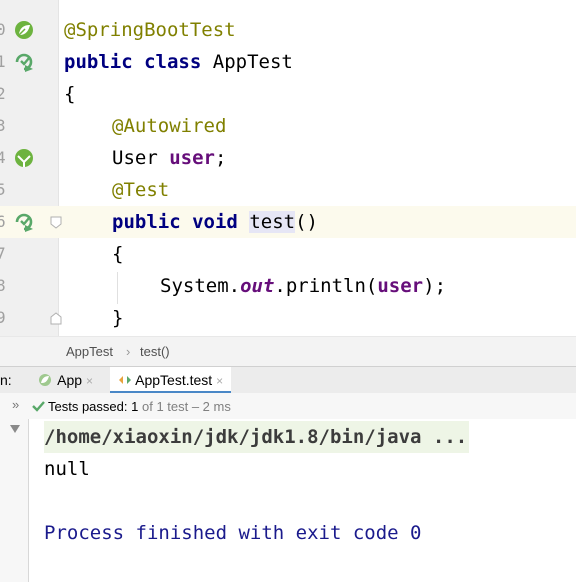  I want to click on current-code-line: 6 public void test(), so click(288, 222).